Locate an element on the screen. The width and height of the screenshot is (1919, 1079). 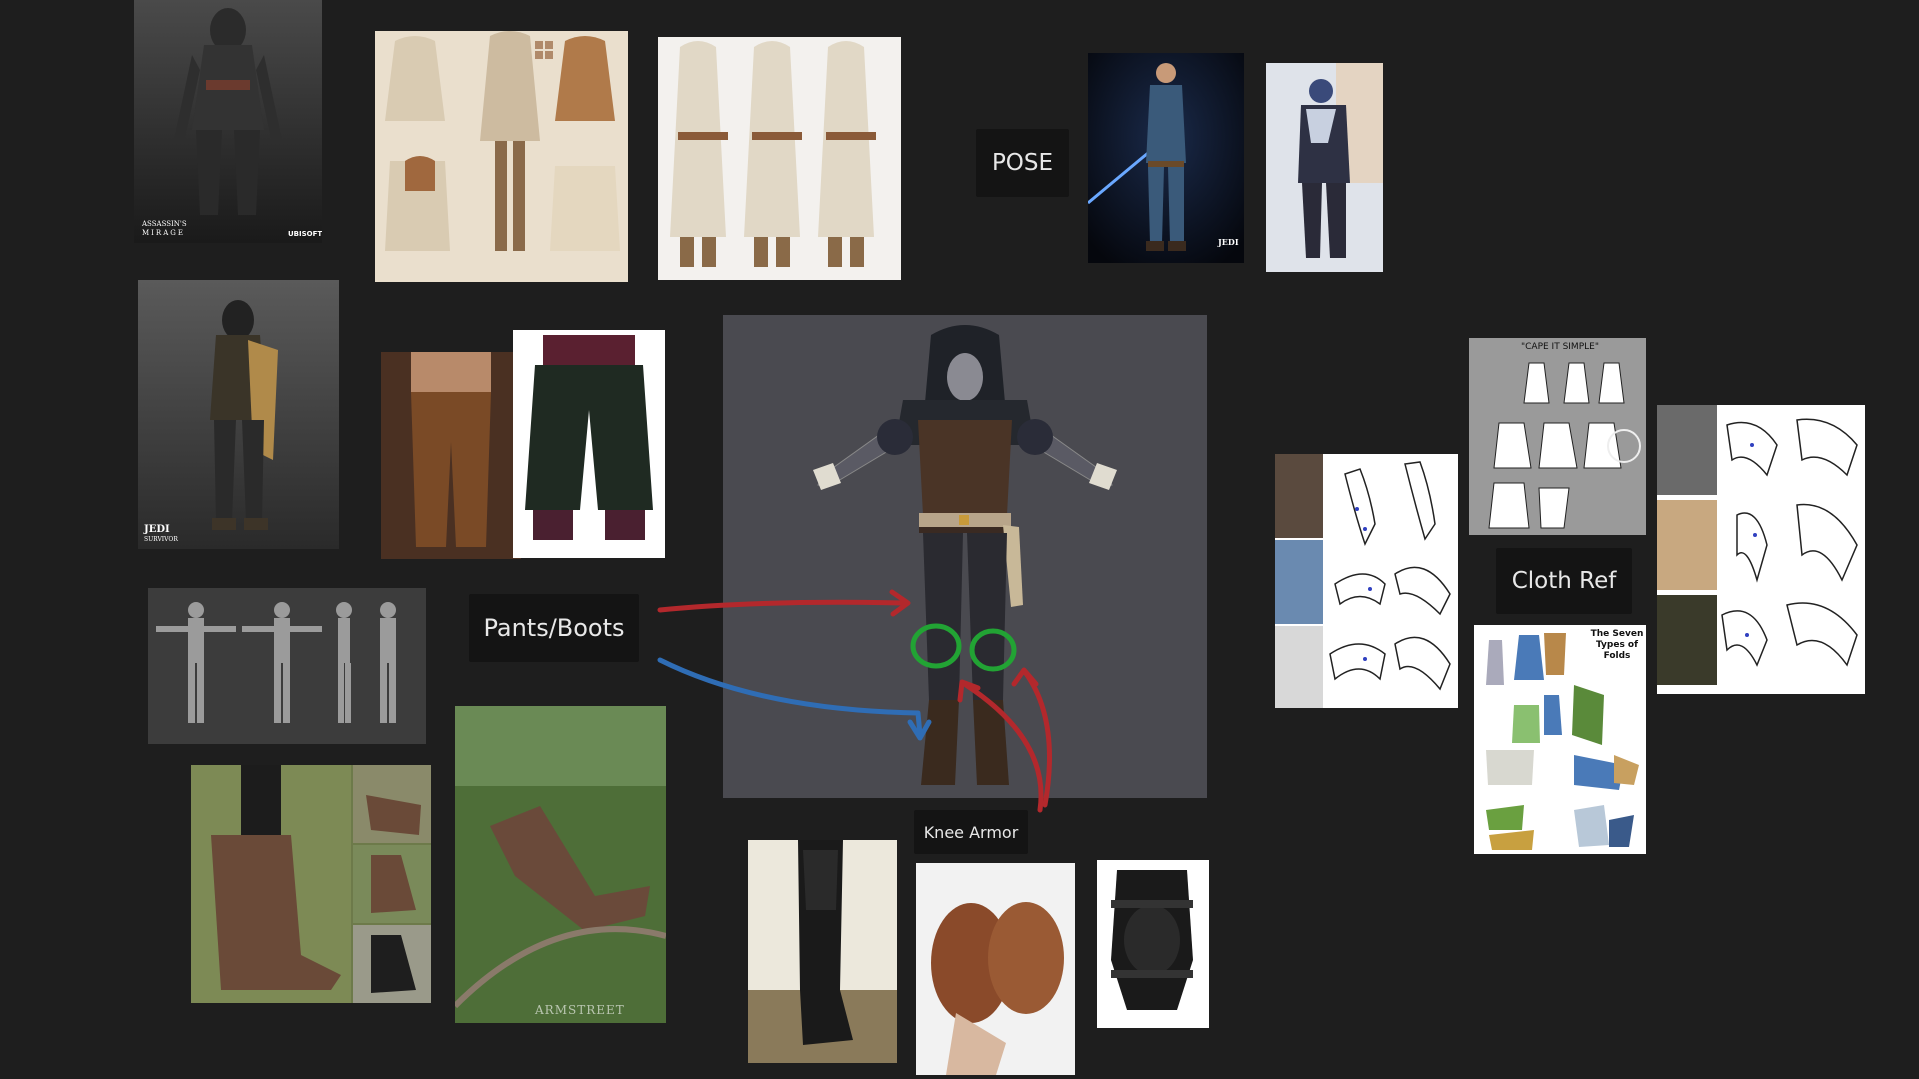
cape-sketch-image is located at coordinates (1564, 445).